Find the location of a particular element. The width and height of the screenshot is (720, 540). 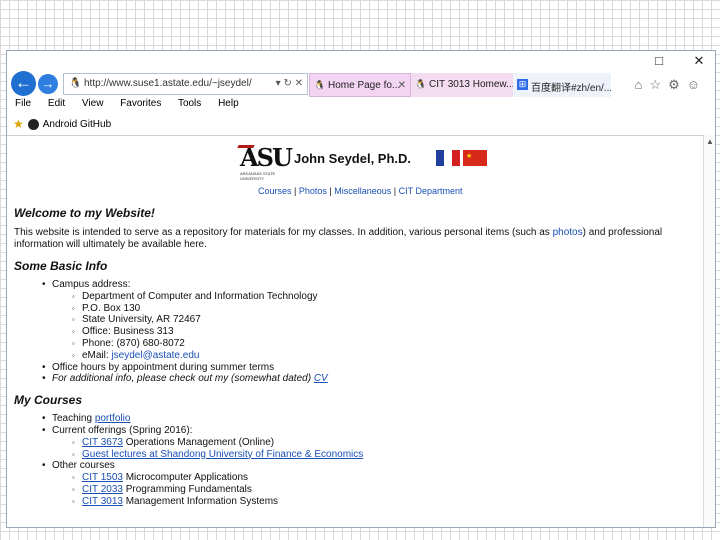

site-favicon: 🐧 is located at coordinates (75, 83).